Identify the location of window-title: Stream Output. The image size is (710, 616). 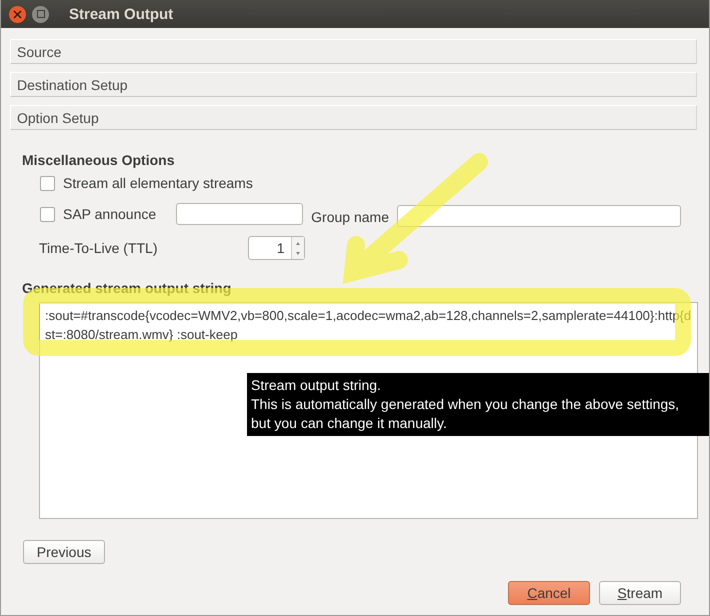
(121, 14).